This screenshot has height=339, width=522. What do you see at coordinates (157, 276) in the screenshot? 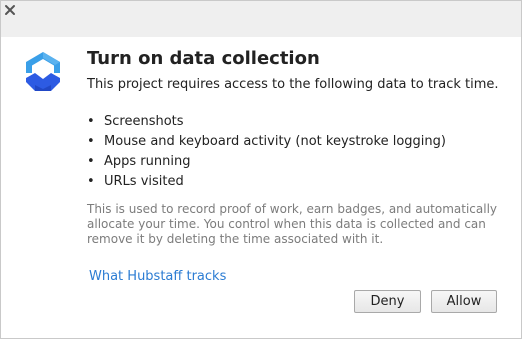
I see `what-hubstaff-tracks-link: What Hubstaff tracks` at bounding box center [157, 276].